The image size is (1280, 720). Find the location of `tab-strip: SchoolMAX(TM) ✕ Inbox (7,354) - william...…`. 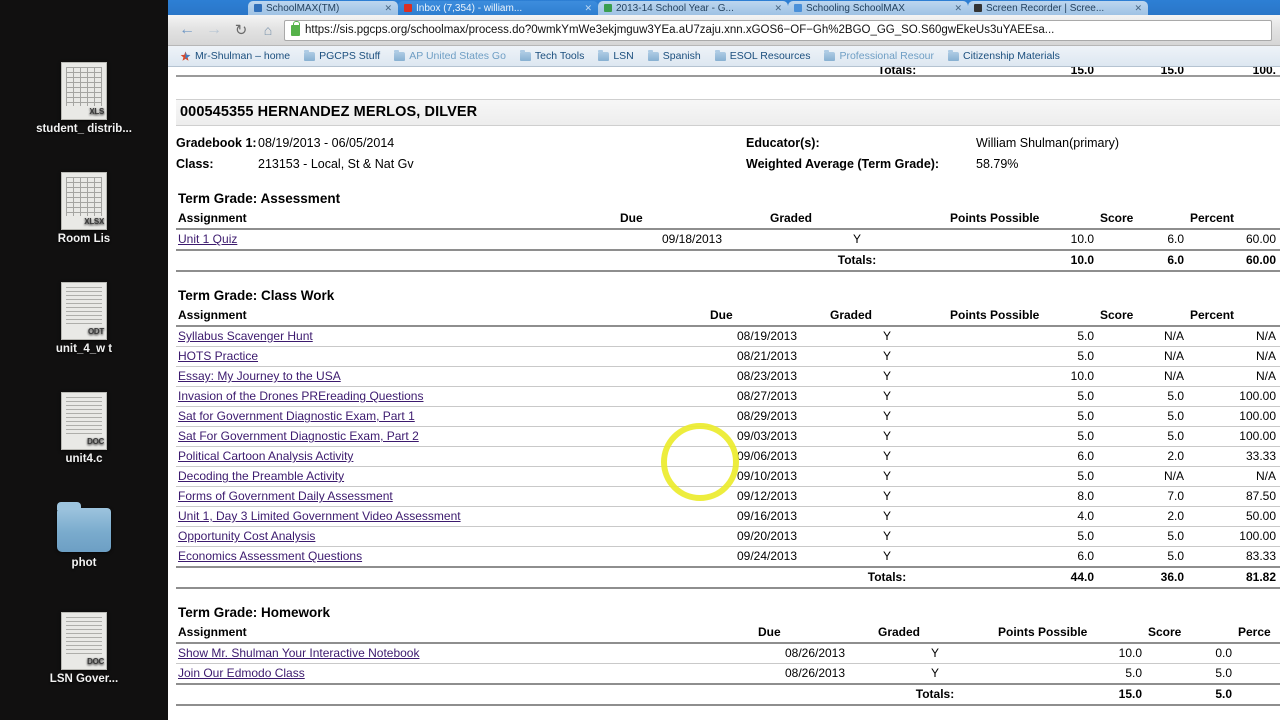

tab-strip: SchoolMAX(TM) ✕ Inbox (7,354) - william...… is located at coordinates (724, 7).